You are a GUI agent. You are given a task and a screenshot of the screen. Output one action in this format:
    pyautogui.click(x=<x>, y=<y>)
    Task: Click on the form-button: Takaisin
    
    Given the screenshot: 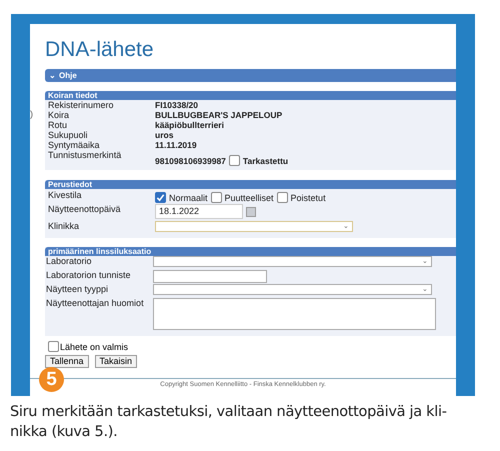 What is the action you would take?
    pyautogui.click(x=116, y=361)
    